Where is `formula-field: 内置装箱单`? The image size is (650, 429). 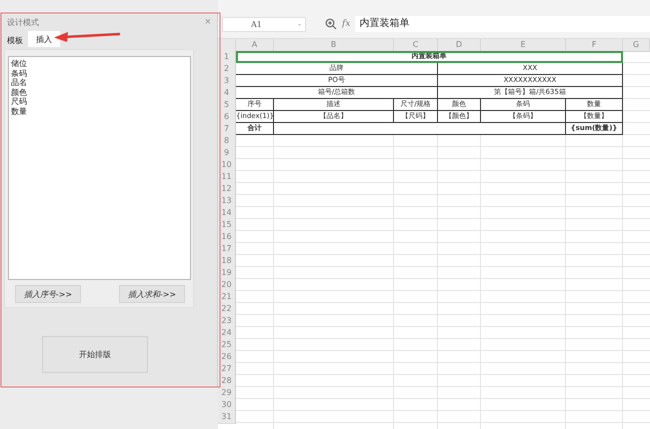
formula-field: 内置装箱单 is located at coordinates (502, 24).